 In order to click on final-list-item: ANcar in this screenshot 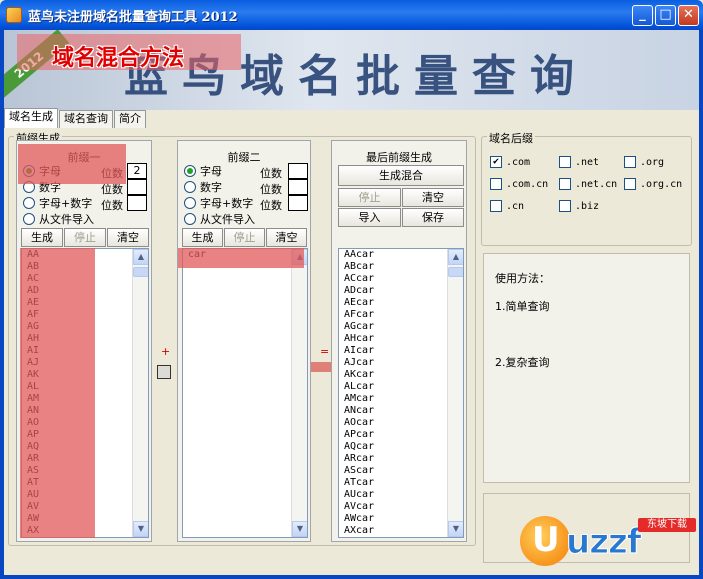, I will do `click(401, 411)`.